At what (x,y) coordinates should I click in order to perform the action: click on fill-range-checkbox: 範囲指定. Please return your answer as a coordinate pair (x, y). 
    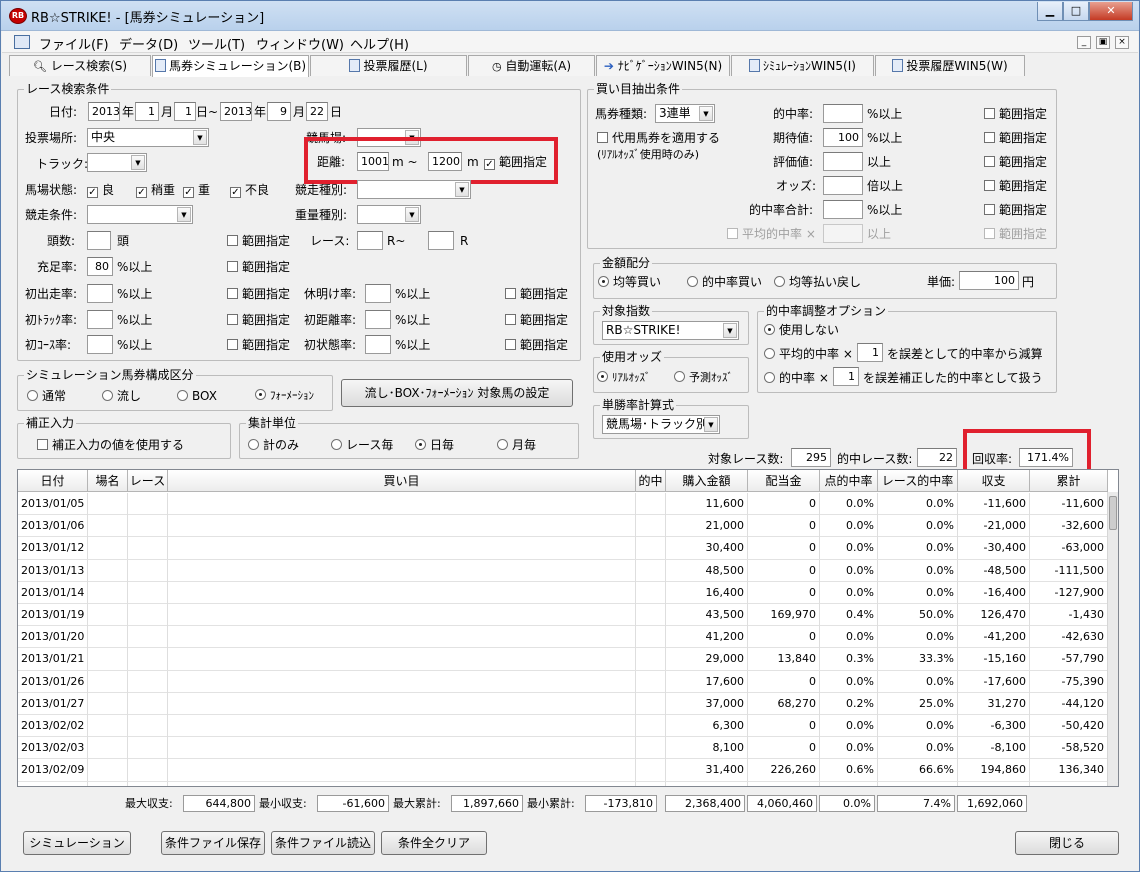
    Looking at the image, I should click on (258, 267).